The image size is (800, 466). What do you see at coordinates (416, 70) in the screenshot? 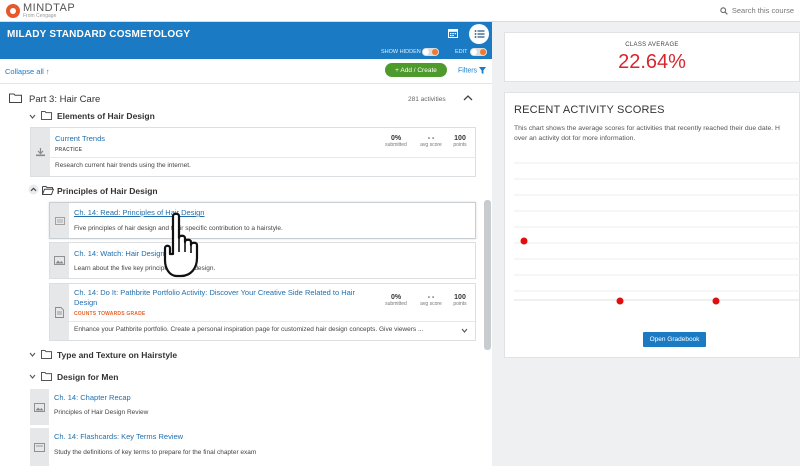
I see `add-create-button: + Add / Create` at bounding box center [416, 70].